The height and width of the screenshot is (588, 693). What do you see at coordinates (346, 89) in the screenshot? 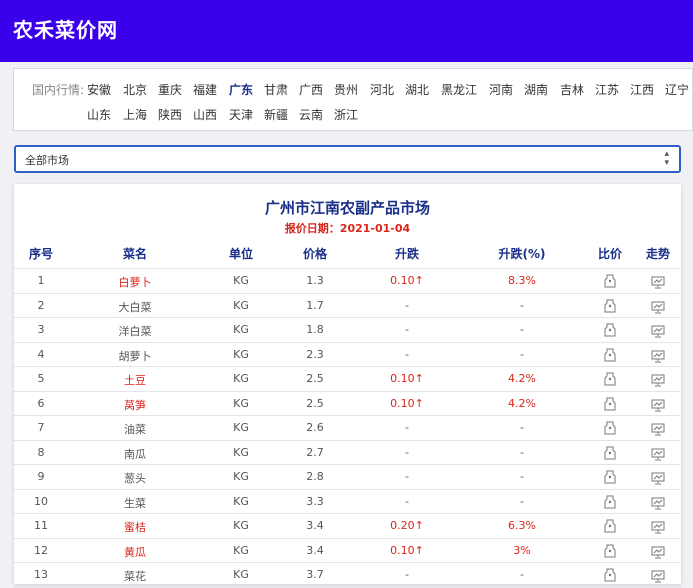
I see `province-link: 贵州` at bounding box center [346, 89].